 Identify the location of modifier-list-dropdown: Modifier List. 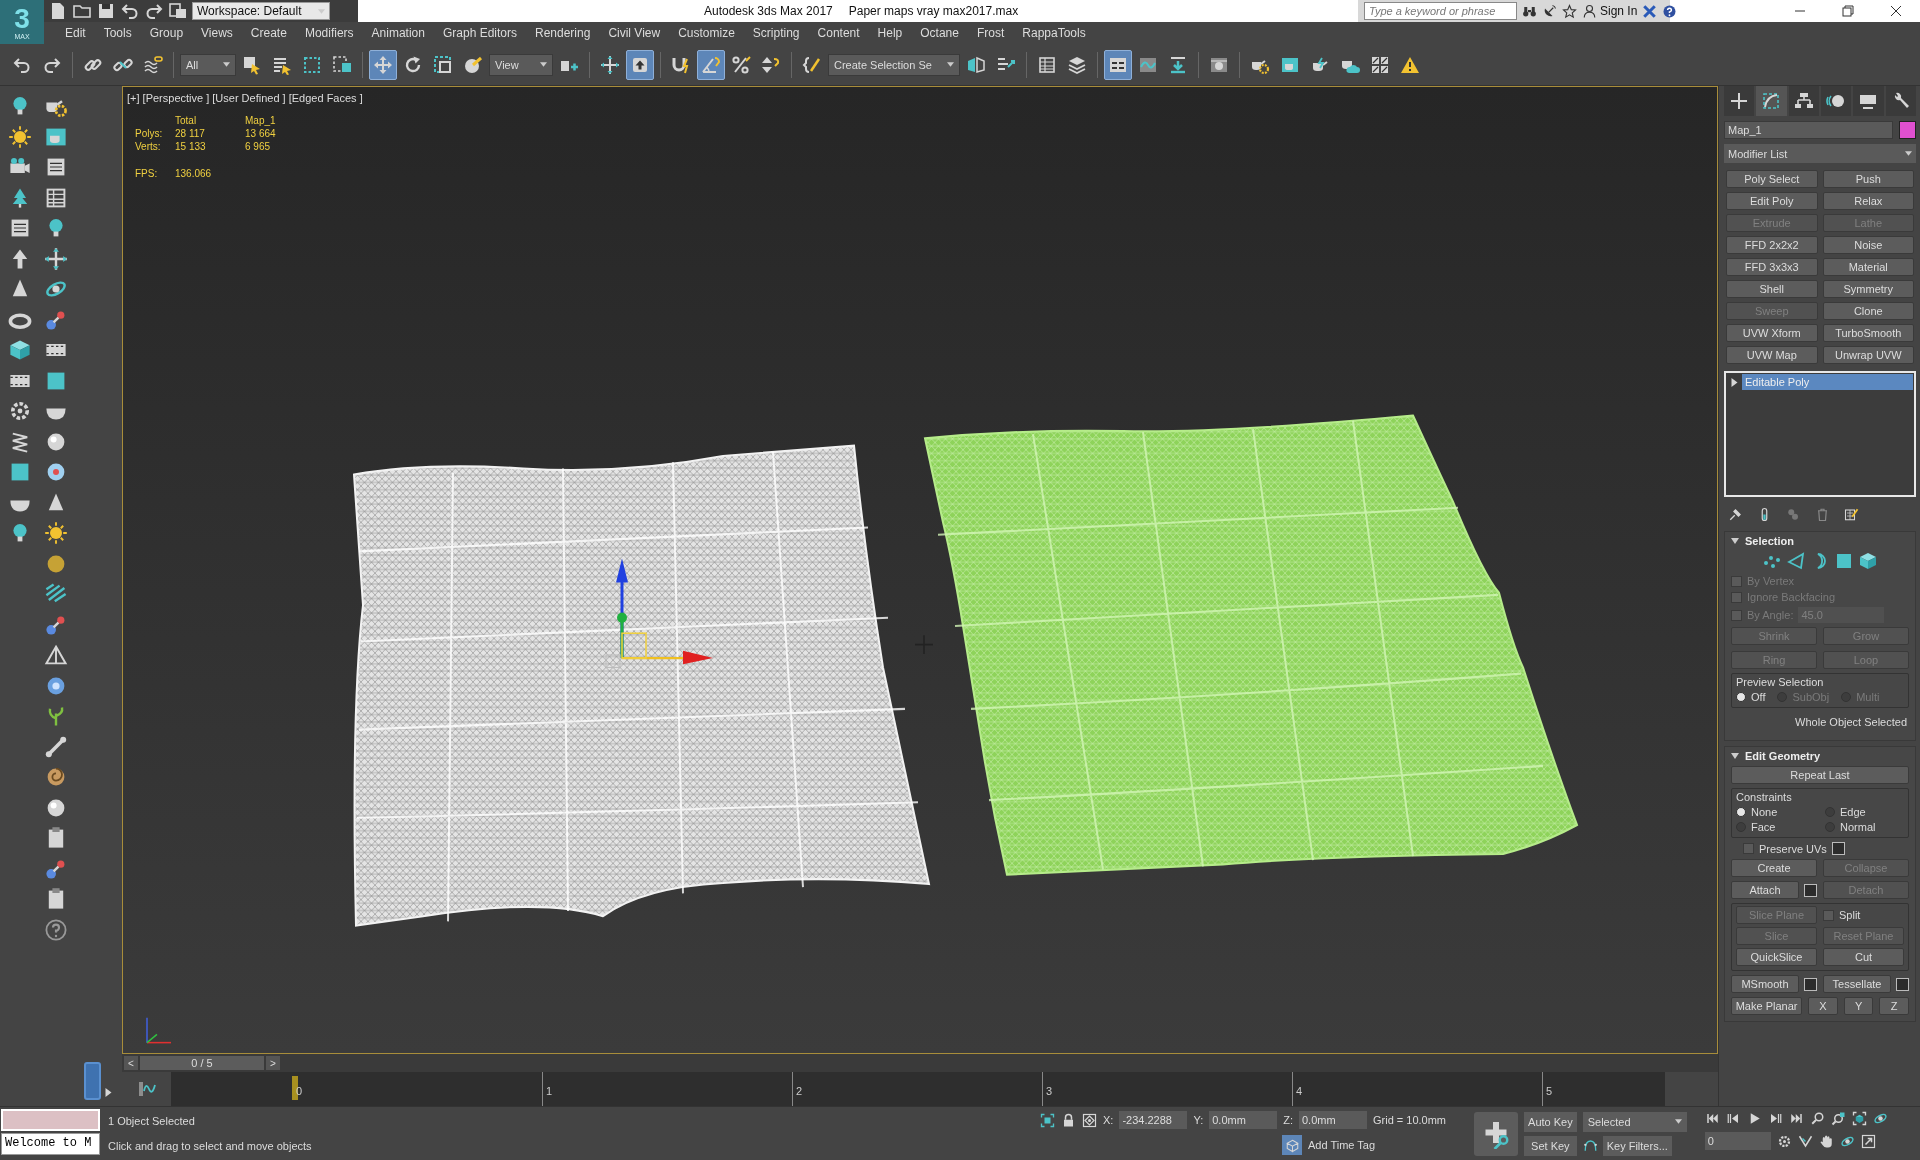
(1820, 153).